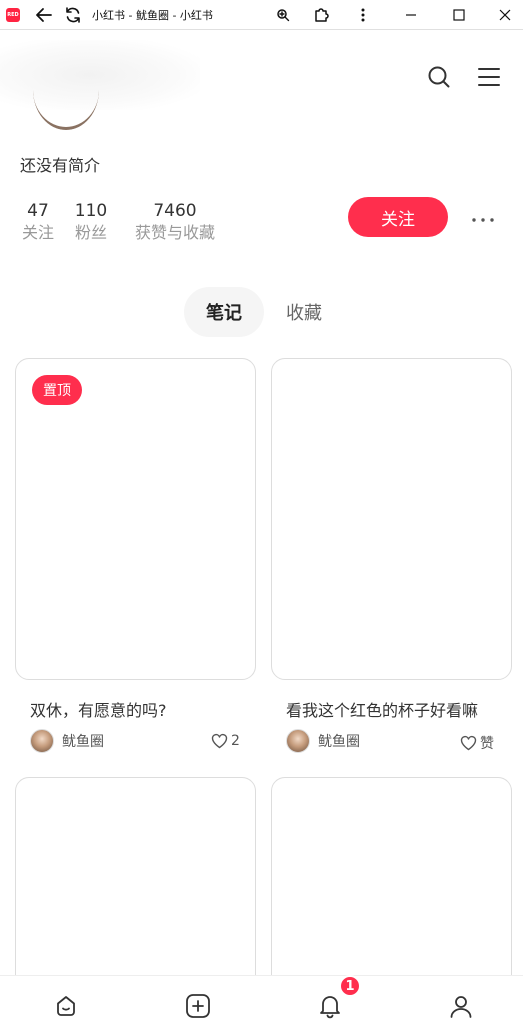 Image resolution: width=523 pixels, height=1027 pixels. I want to click on hamburger-menu-button, so click(489, 79).